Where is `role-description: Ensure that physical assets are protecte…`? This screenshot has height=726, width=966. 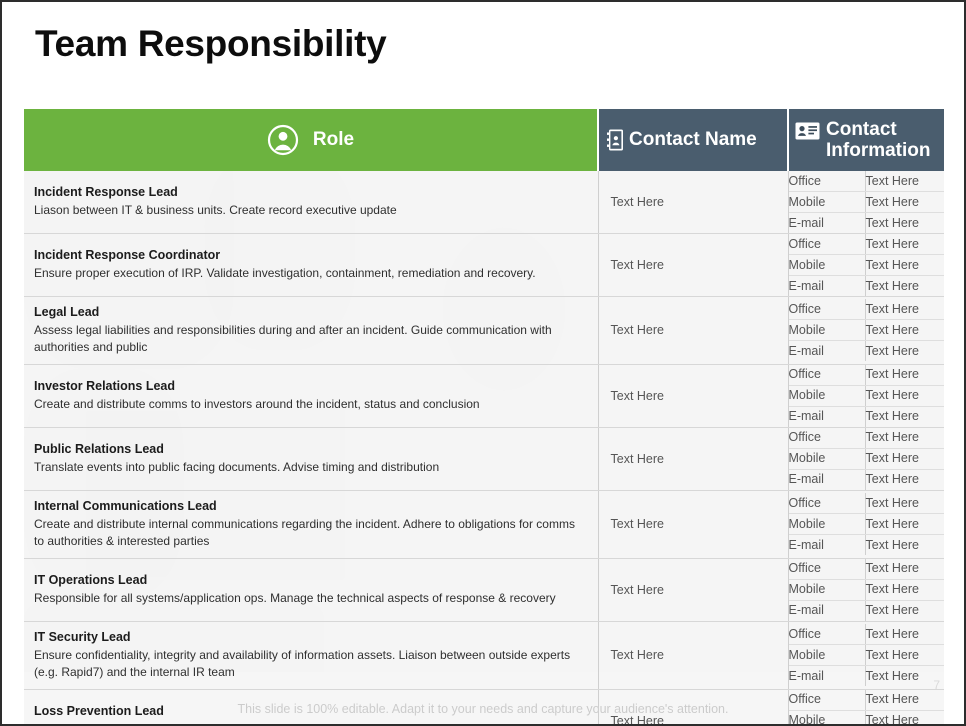 role-description: Ensure that physical assets are protecte… is located at coordinates (311, 722).